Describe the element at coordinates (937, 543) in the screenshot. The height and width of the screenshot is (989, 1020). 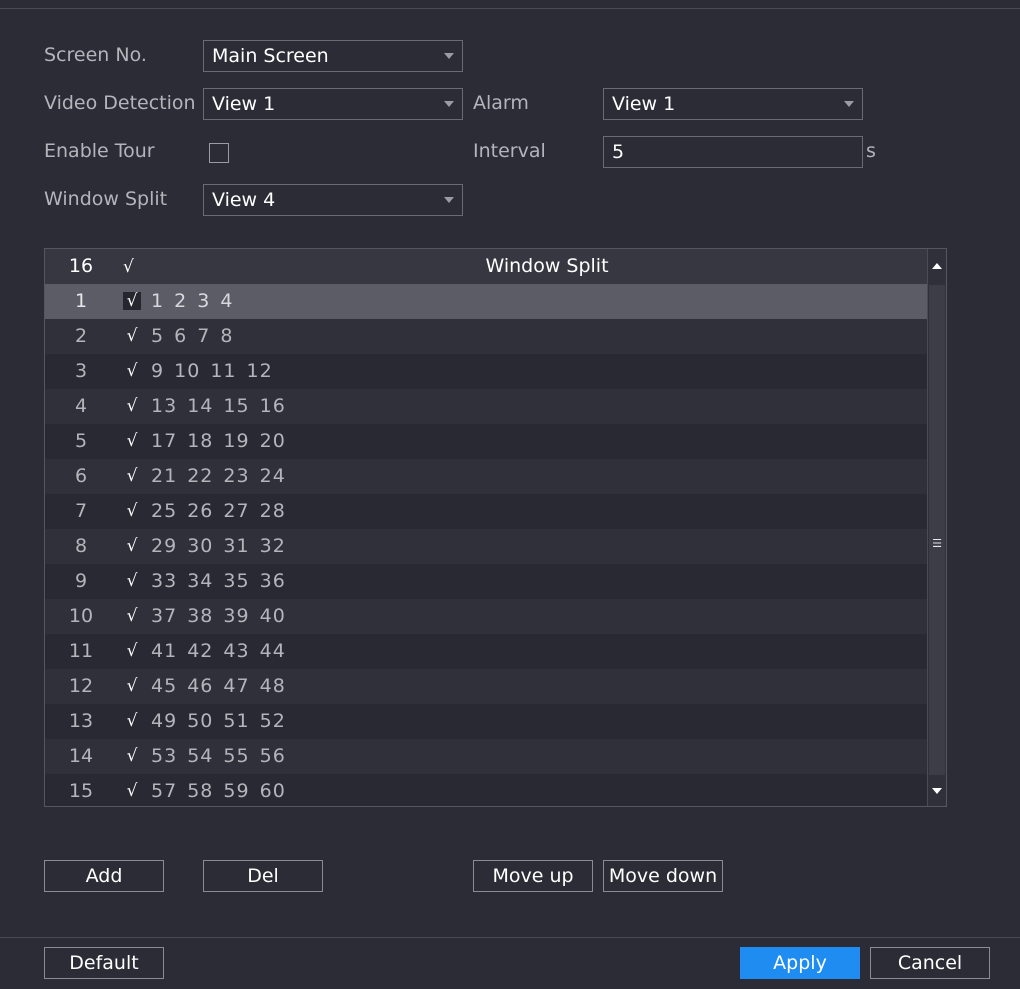
I see `grip-icon: ☰` at that location.